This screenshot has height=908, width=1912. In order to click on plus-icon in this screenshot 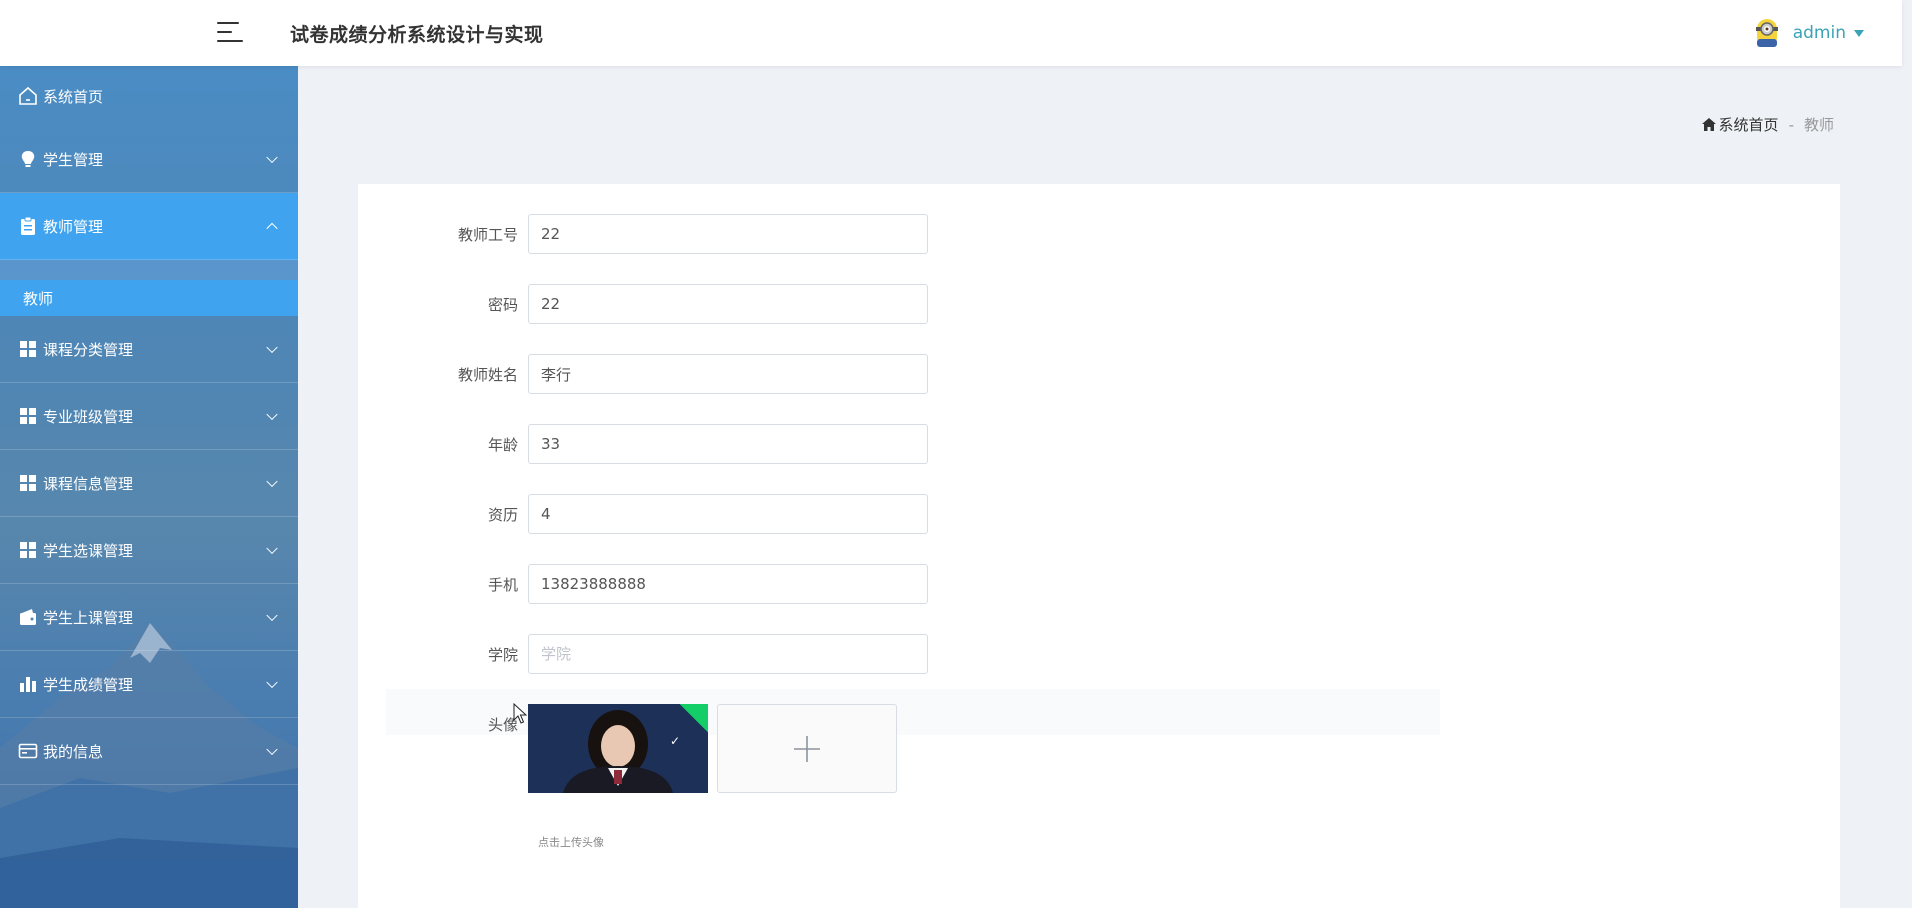, I will do `click(807, 748)`.